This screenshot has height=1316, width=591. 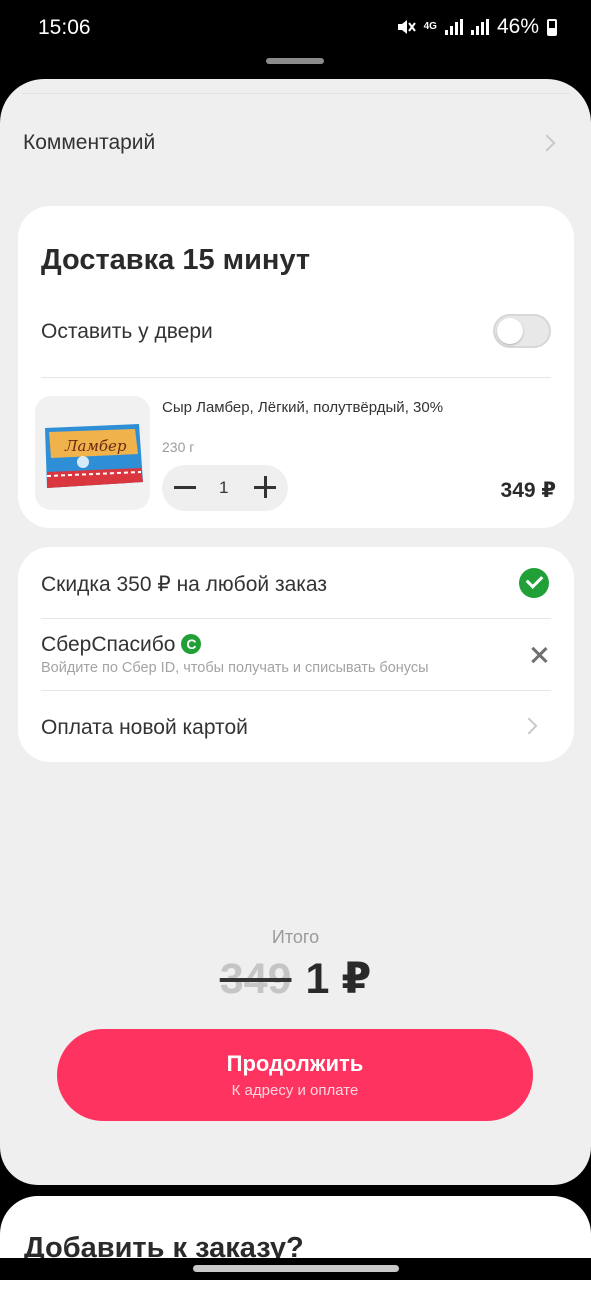 What do you see at coordinates (552, 27) in the screenshot?
I see `battery-icon` at bounding box center [552, 27].